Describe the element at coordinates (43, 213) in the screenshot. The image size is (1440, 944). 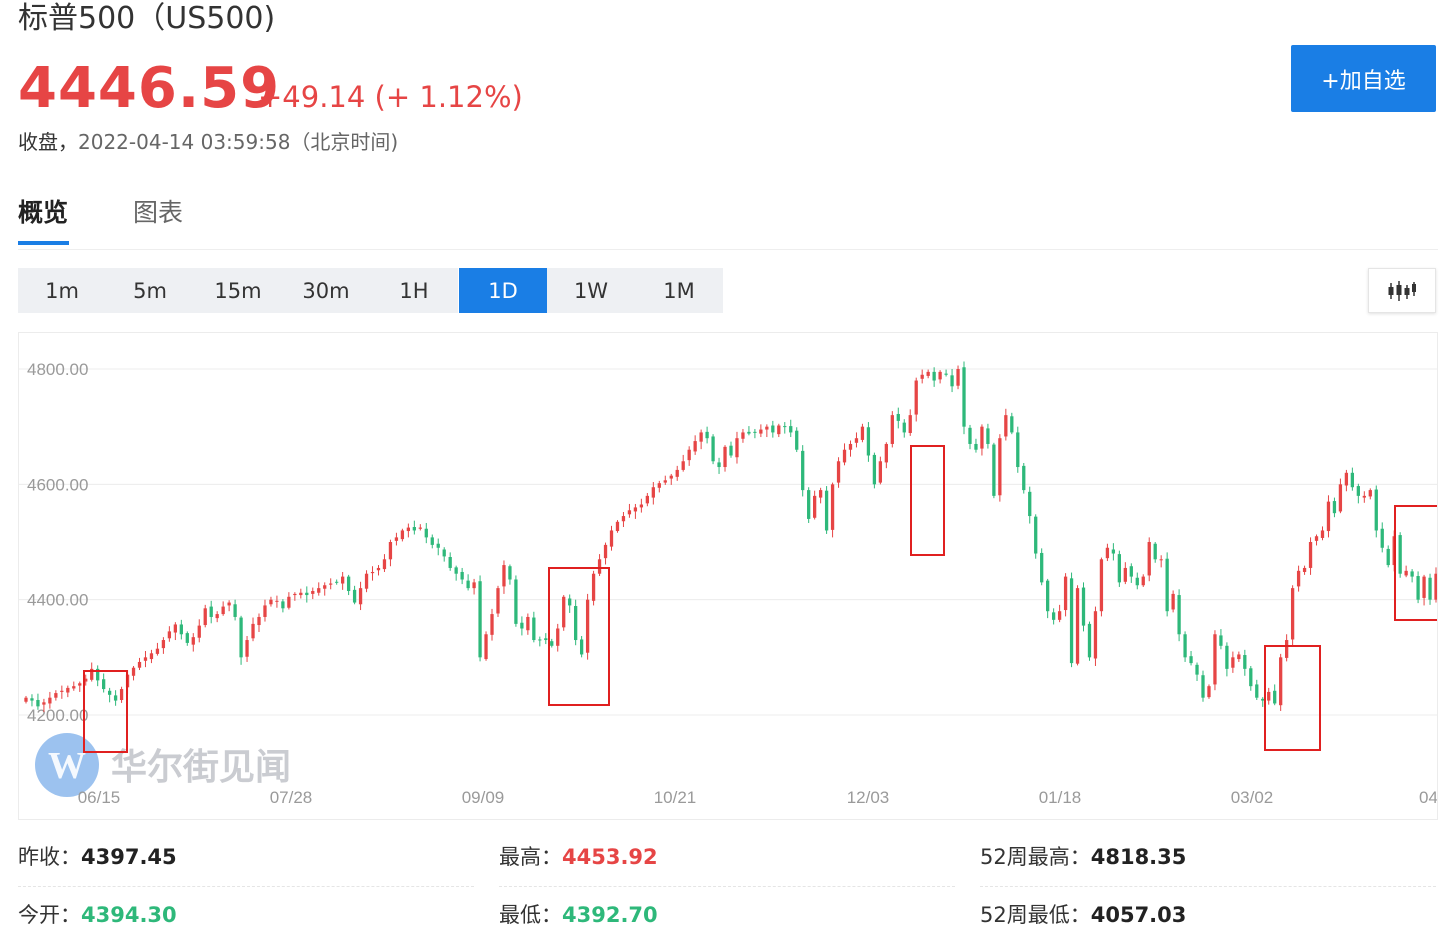
I see `tab-overview: 概览` at that location.